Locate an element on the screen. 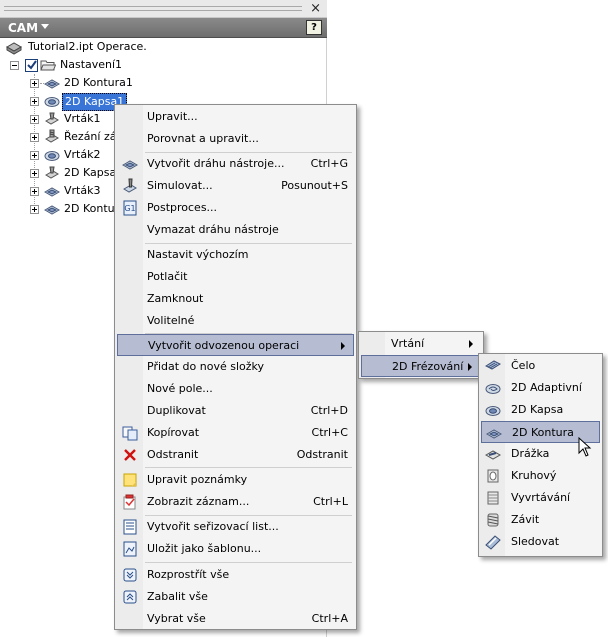 This screenshot has width=608, height=637. menu-item-2d-adaptive: 2D Adaptivní is located at coordinates (540, 388).